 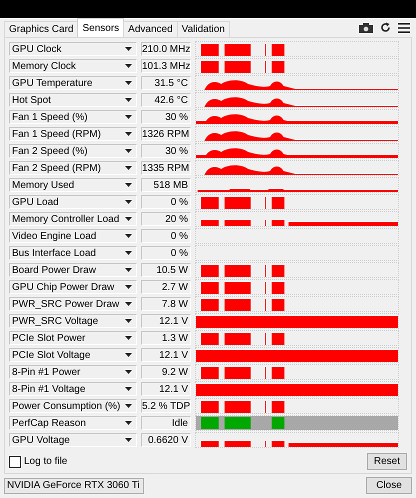 What do you see at coordinates (404, 27) in the screenshot?
I see `menu-icon` at bounding box center [404, 27].